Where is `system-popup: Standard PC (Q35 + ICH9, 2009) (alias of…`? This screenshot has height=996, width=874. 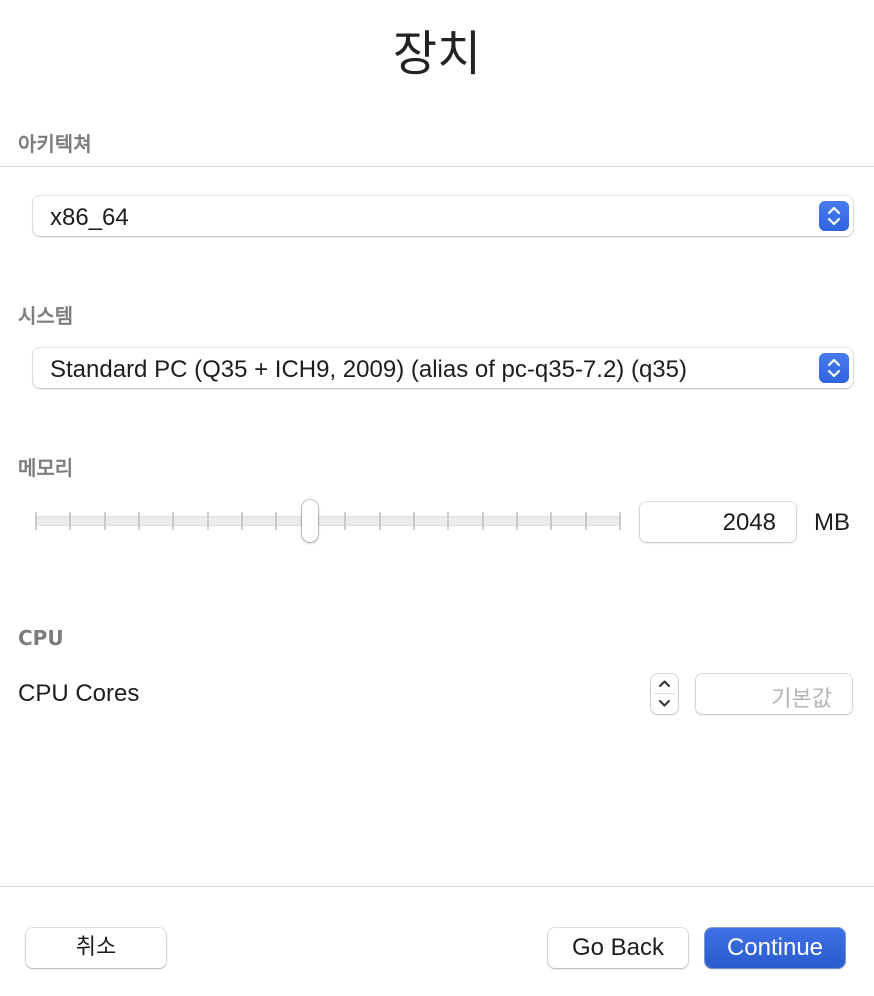
system-popup: Standard PC (Q35 + ICH9, 2009) (alias of… is located at coordinates (443, 368).